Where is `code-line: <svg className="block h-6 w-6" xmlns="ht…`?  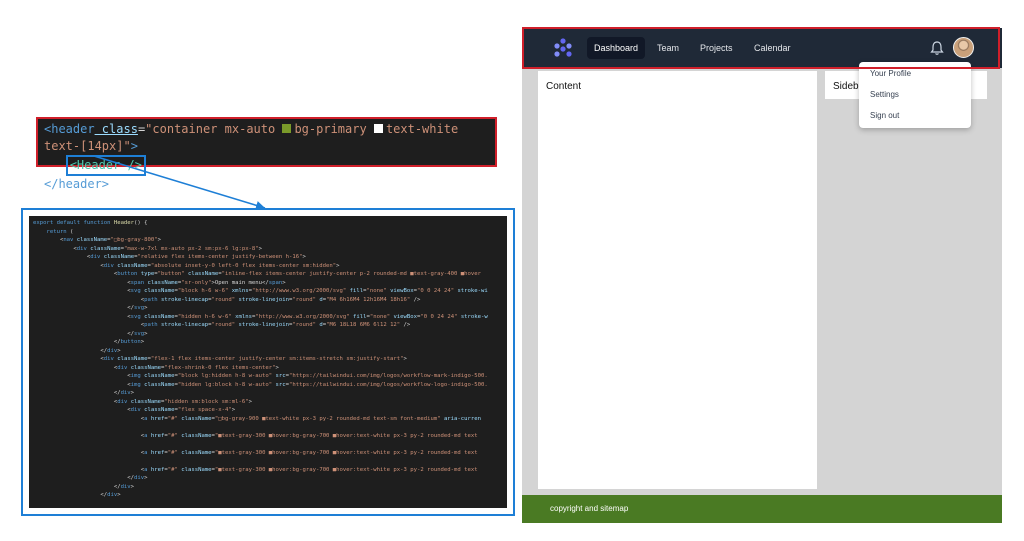
code-line: <svg className="block h-6 w-6" xmlns="ht… is located at coordinates (260, 291).